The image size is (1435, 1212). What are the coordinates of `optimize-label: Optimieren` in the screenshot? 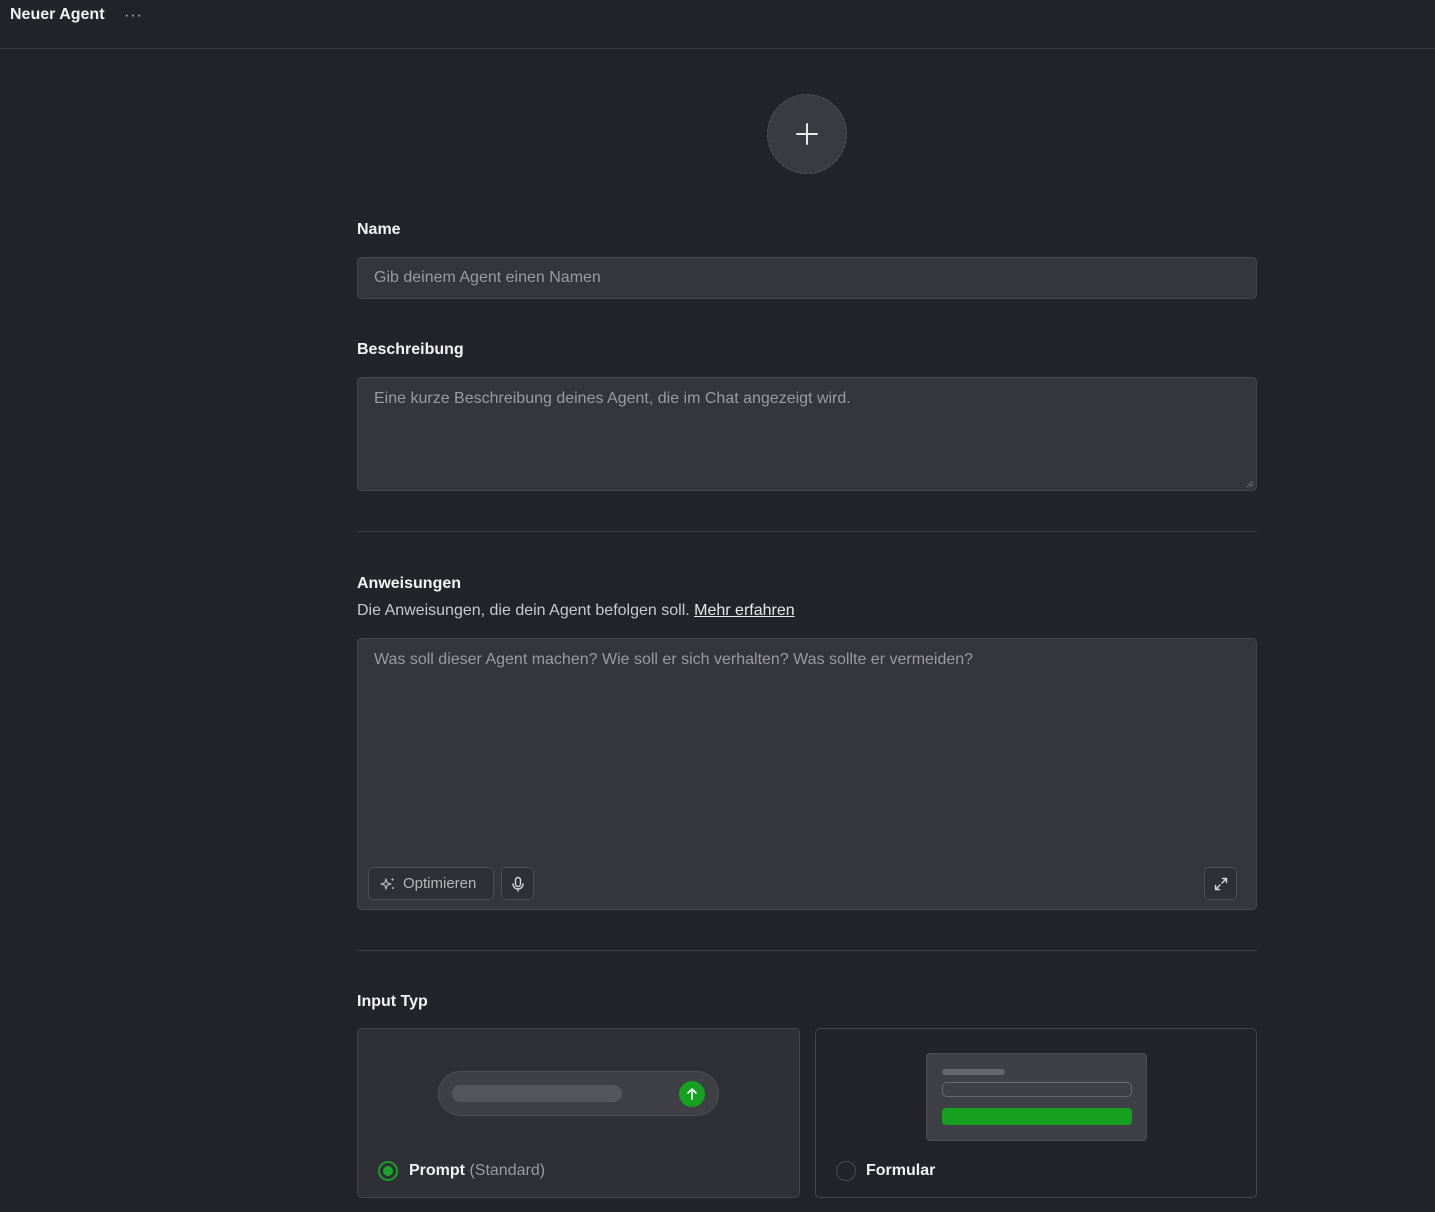 It's located at (440, 883).